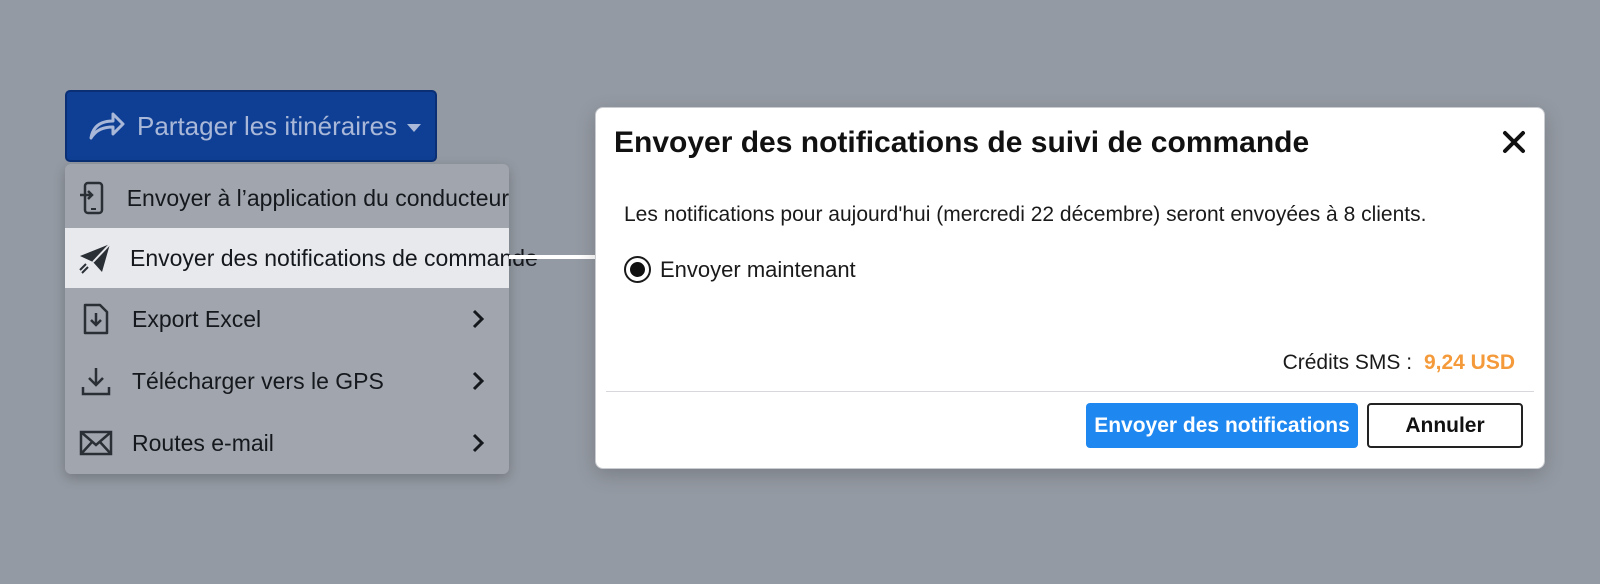 Image resolution: width=1600 pixels, height=584 pixels. I want to click on menu-item-send-to-driver-app: Envoyer à l’application du conducteur, so click(287, 198).